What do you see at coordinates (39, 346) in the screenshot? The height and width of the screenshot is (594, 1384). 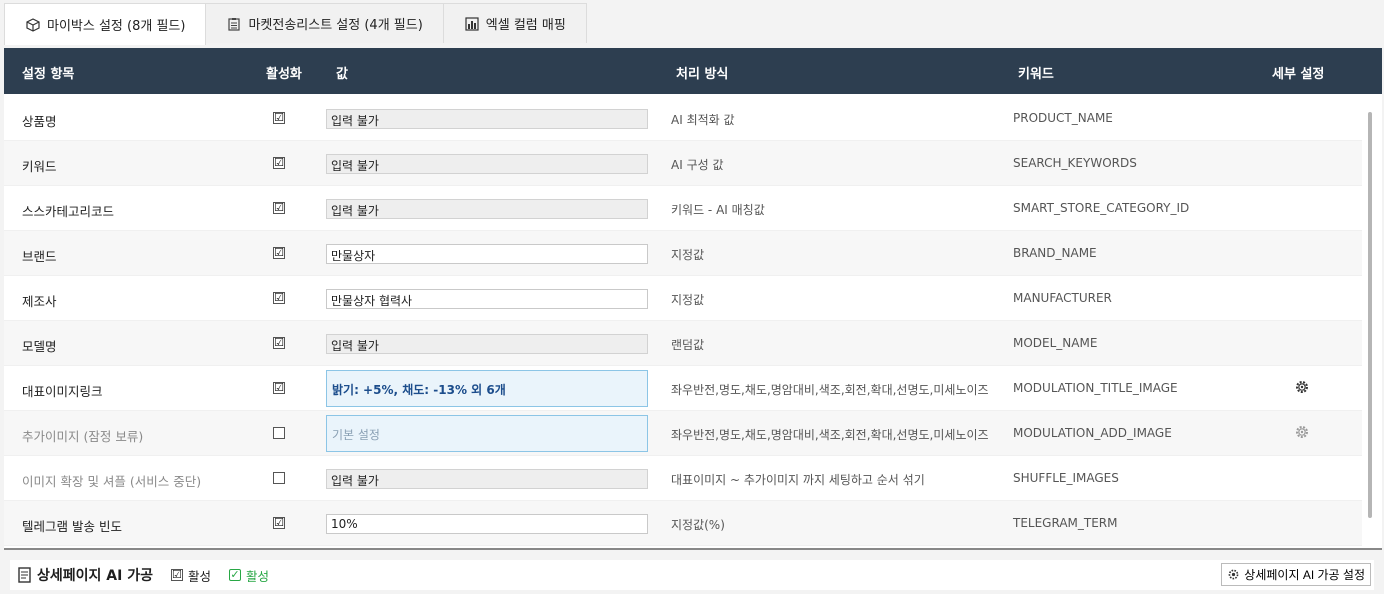 I see `setting-name: 모델명` at bounding box center [39, 346].